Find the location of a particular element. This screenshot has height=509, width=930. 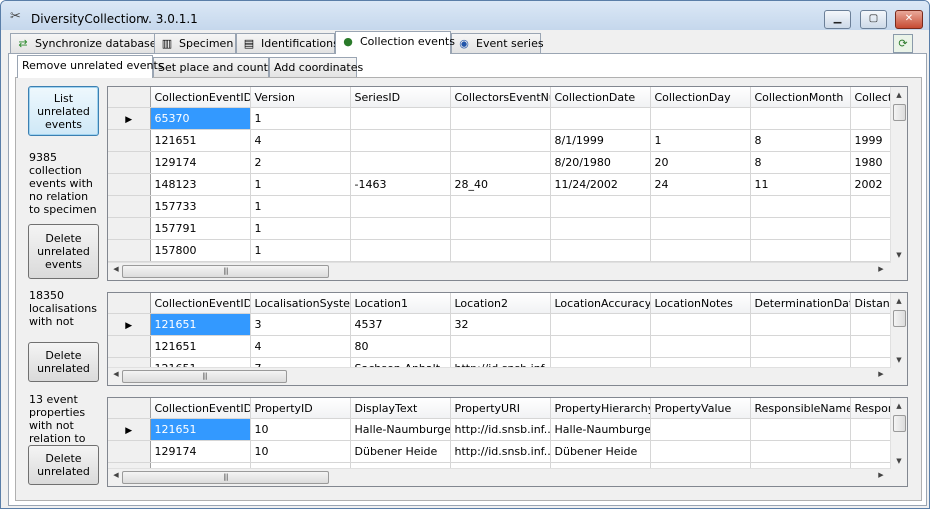

table-cell: 11 is located at coordinates (800, 184).